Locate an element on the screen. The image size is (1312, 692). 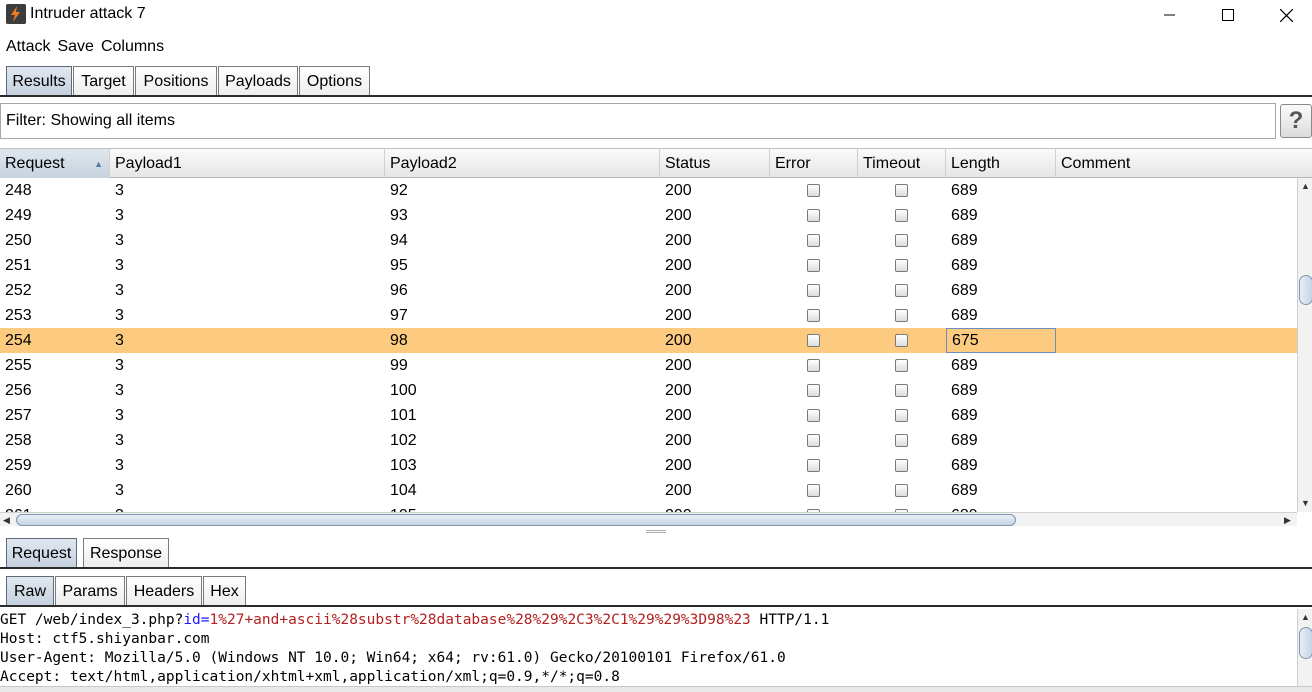
table-hscroll-thumb is located at coordinates (516, 520).